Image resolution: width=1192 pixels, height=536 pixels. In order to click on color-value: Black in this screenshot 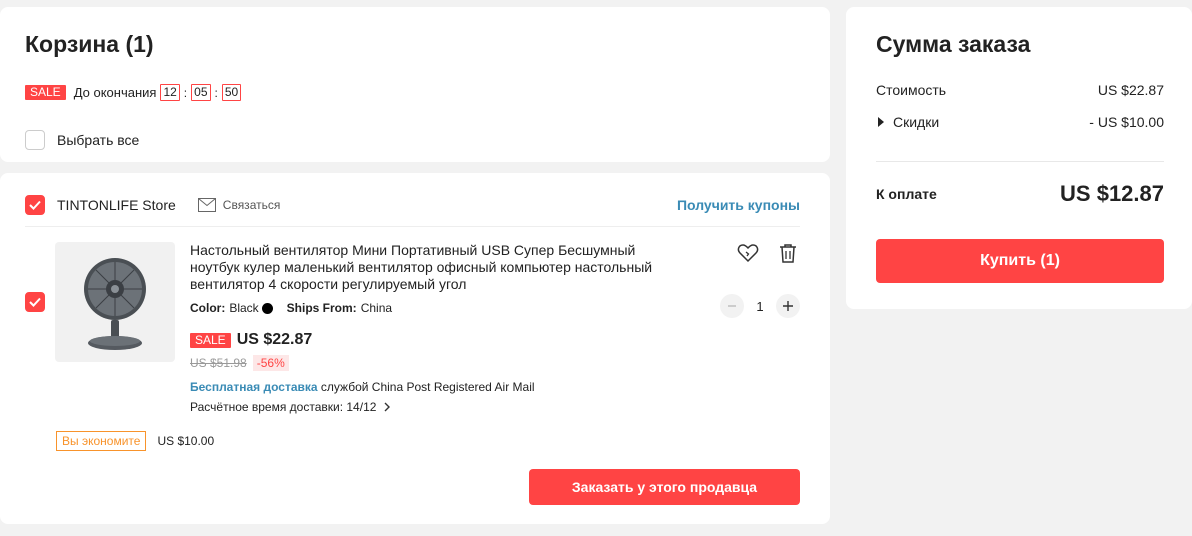, I will do `click(244, 308)`.